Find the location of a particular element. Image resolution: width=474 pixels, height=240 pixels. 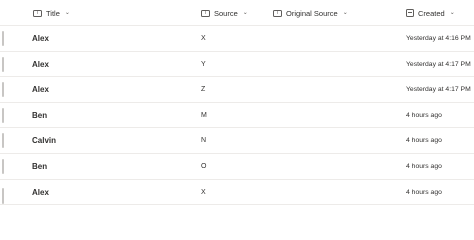

list-row: Alex Y Yesterday at 4:17 PM is located at coordinates (237, 65).